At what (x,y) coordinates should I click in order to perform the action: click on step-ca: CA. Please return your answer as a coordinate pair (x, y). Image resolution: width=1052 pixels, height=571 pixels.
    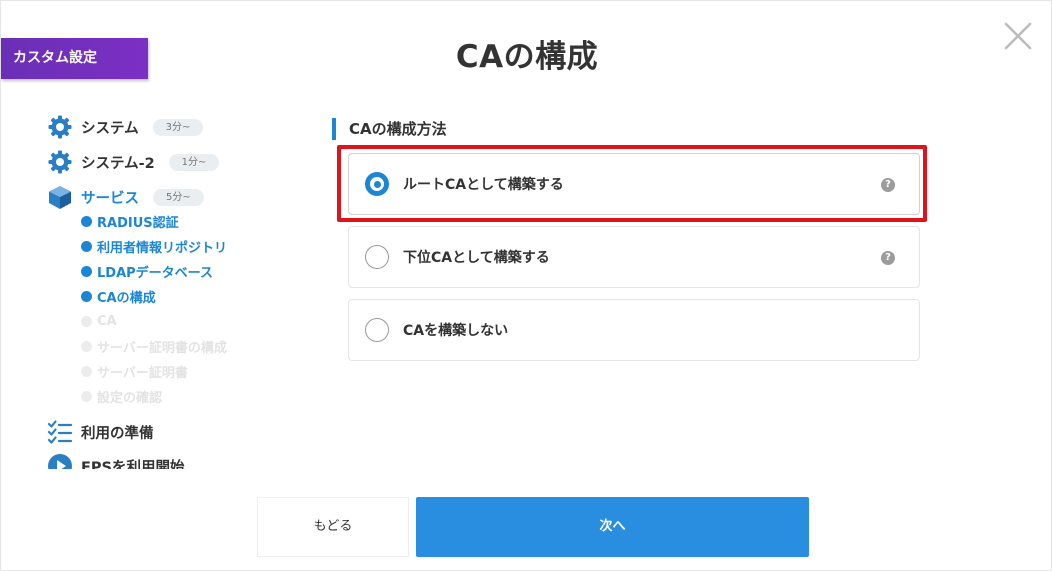
    Looking at the image, I should click on (99, 321).